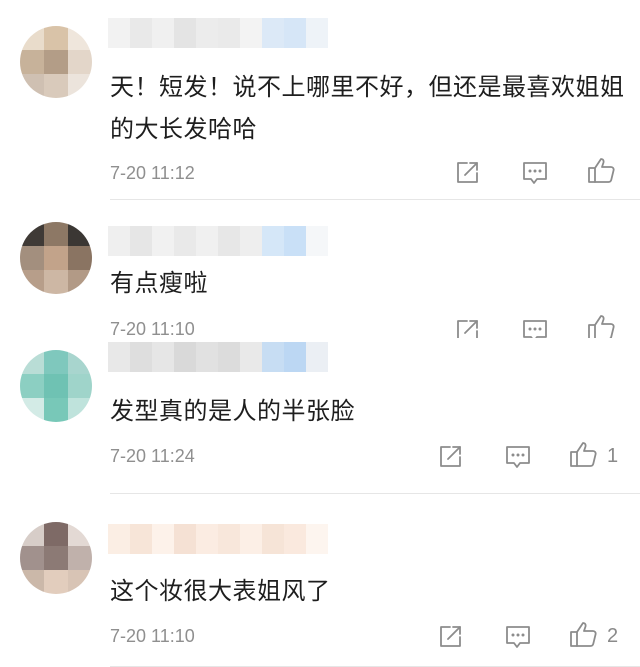  Describe the element at coordinates (232, 411) in the screenshot. I see `comment-text: 发型真的是人的半张脸` at that location.